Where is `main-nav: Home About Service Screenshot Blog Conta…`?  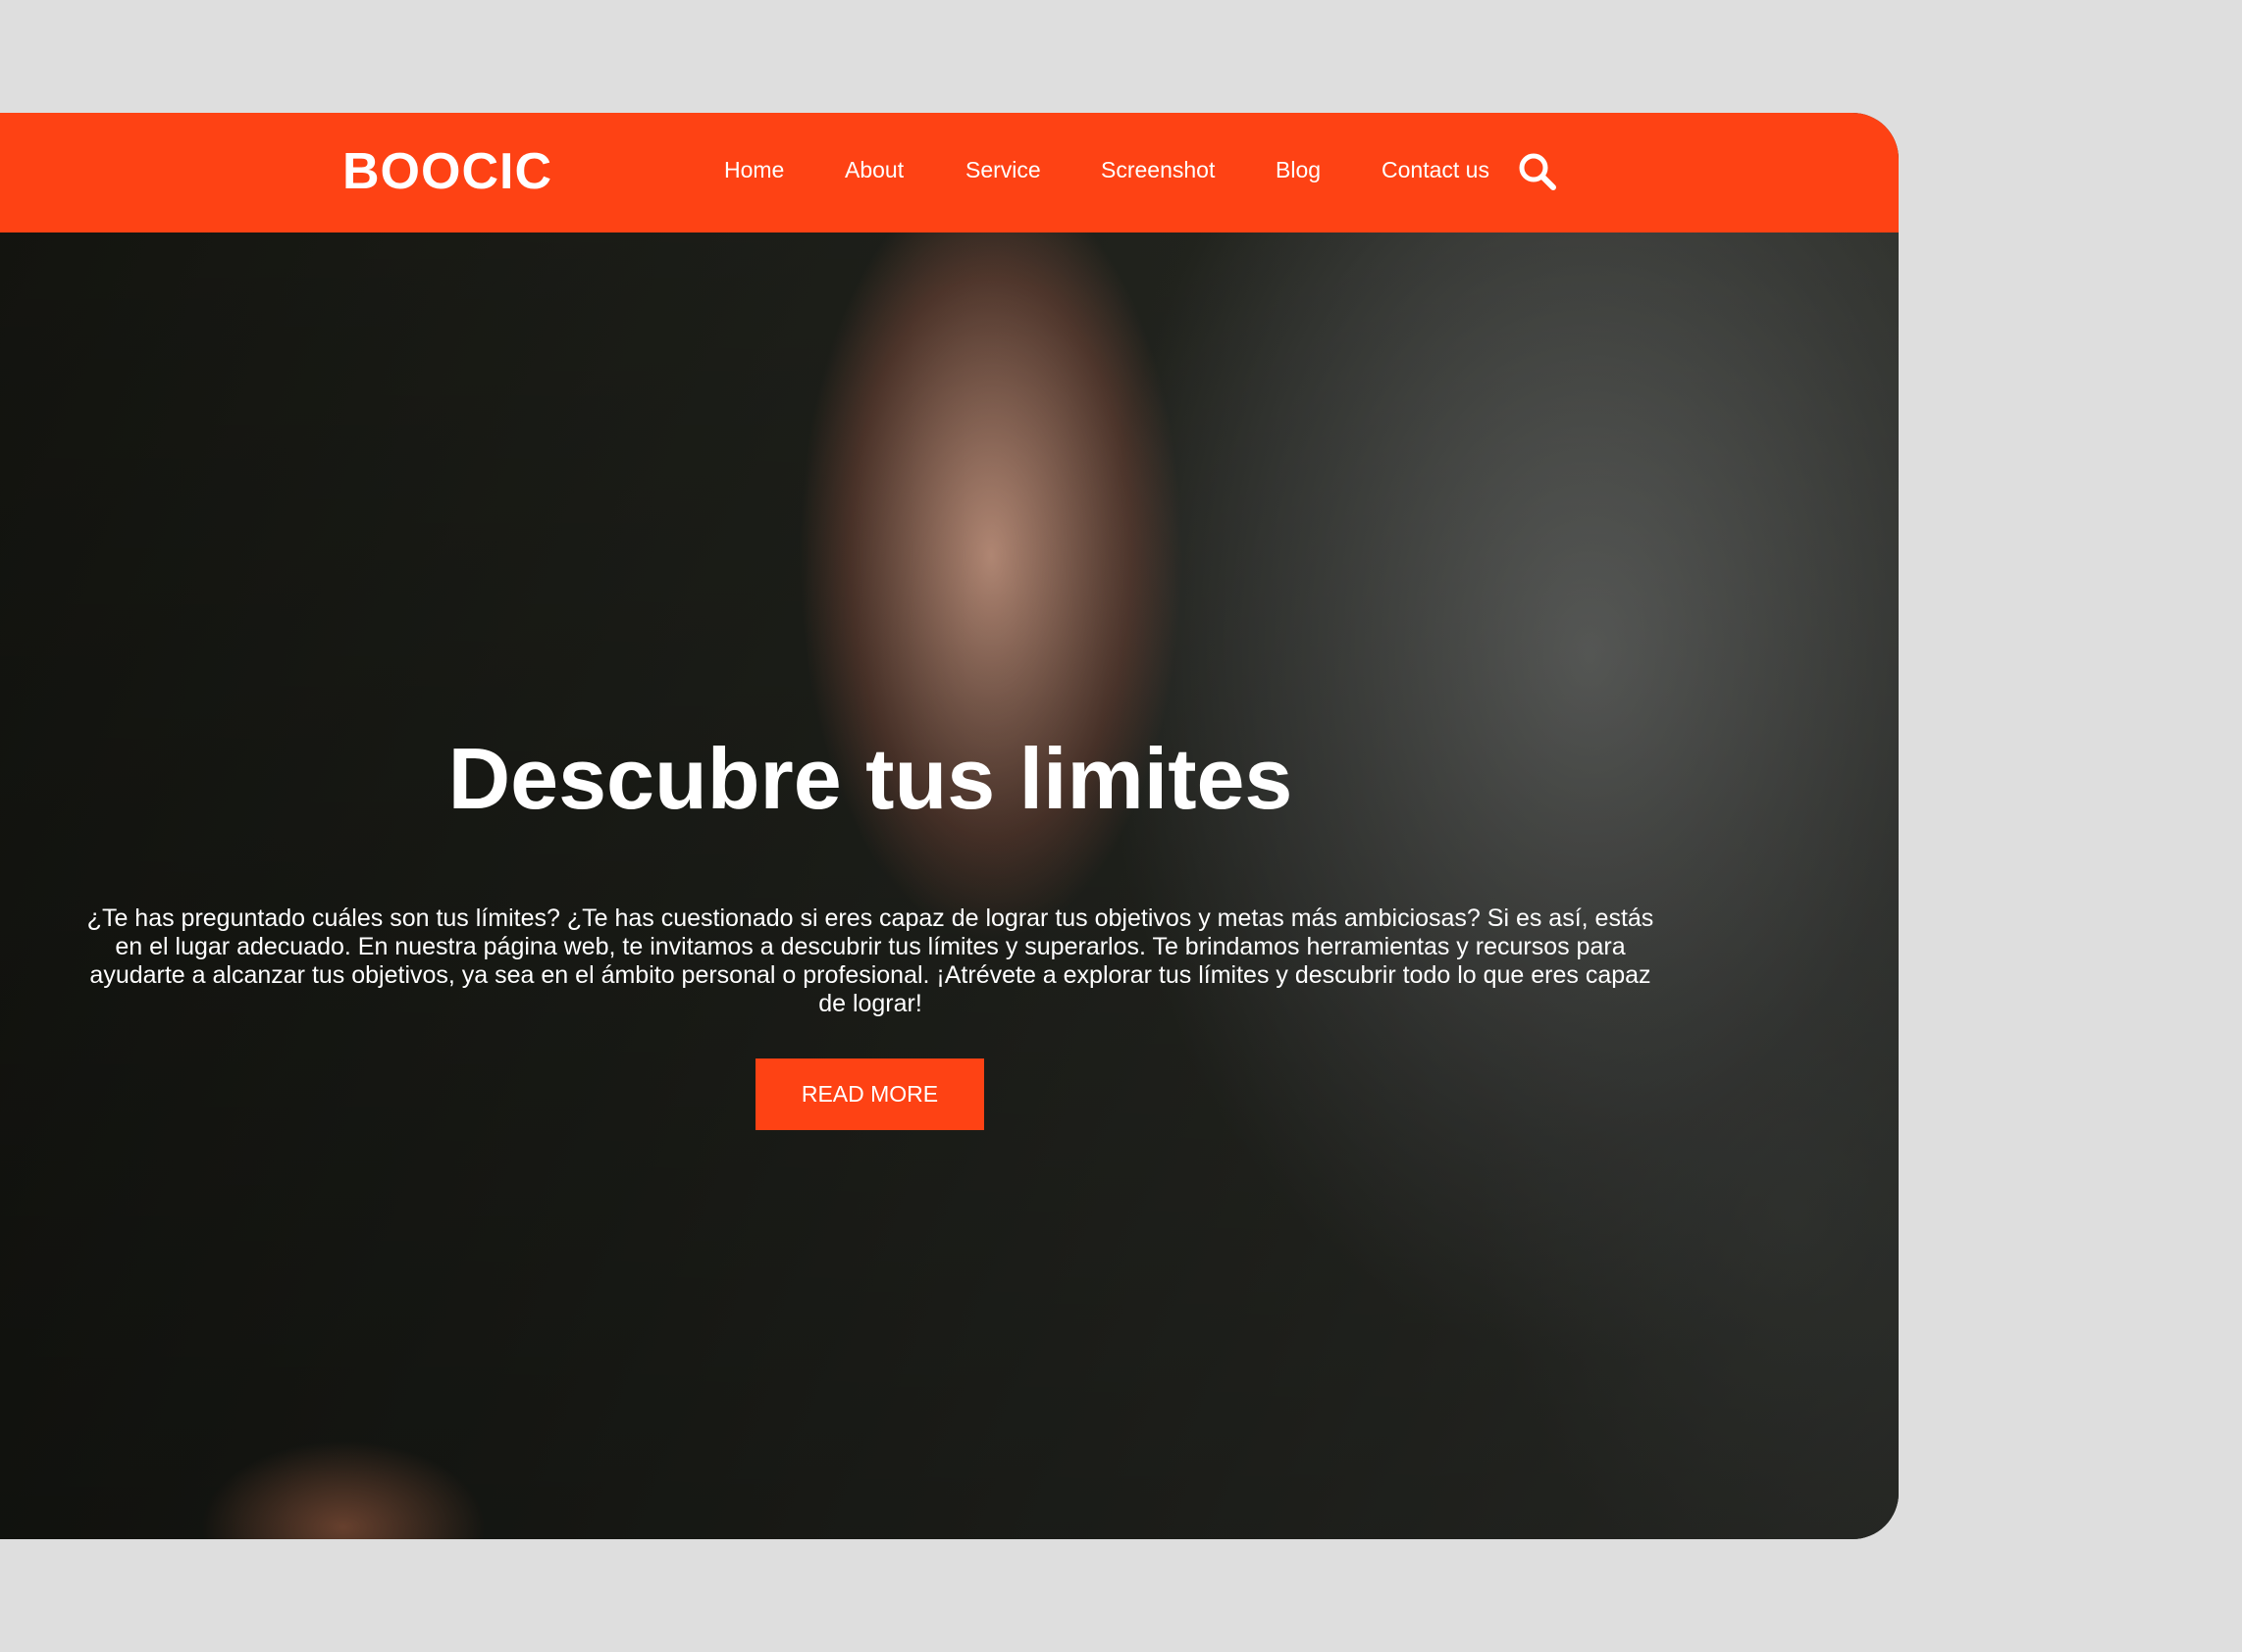 main-nav: Home About Service Screenshot Blog Conta… is located at coordinates (949, 176).